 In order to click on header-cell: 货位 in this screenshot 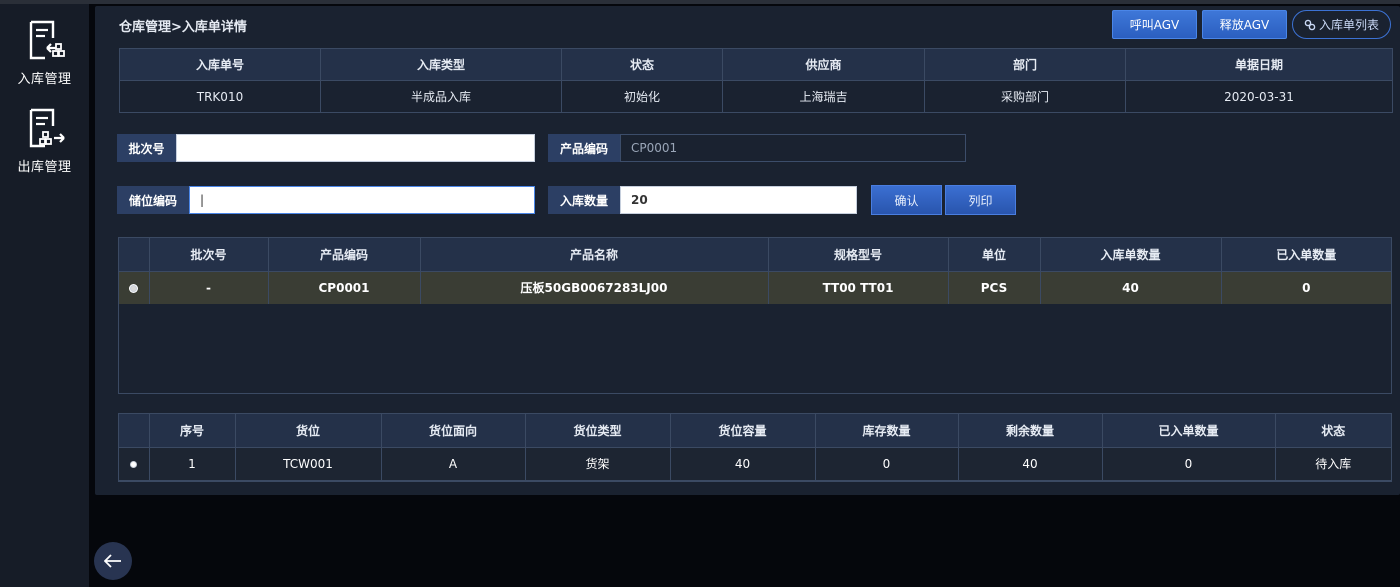, I will do `click(308, 431)`.